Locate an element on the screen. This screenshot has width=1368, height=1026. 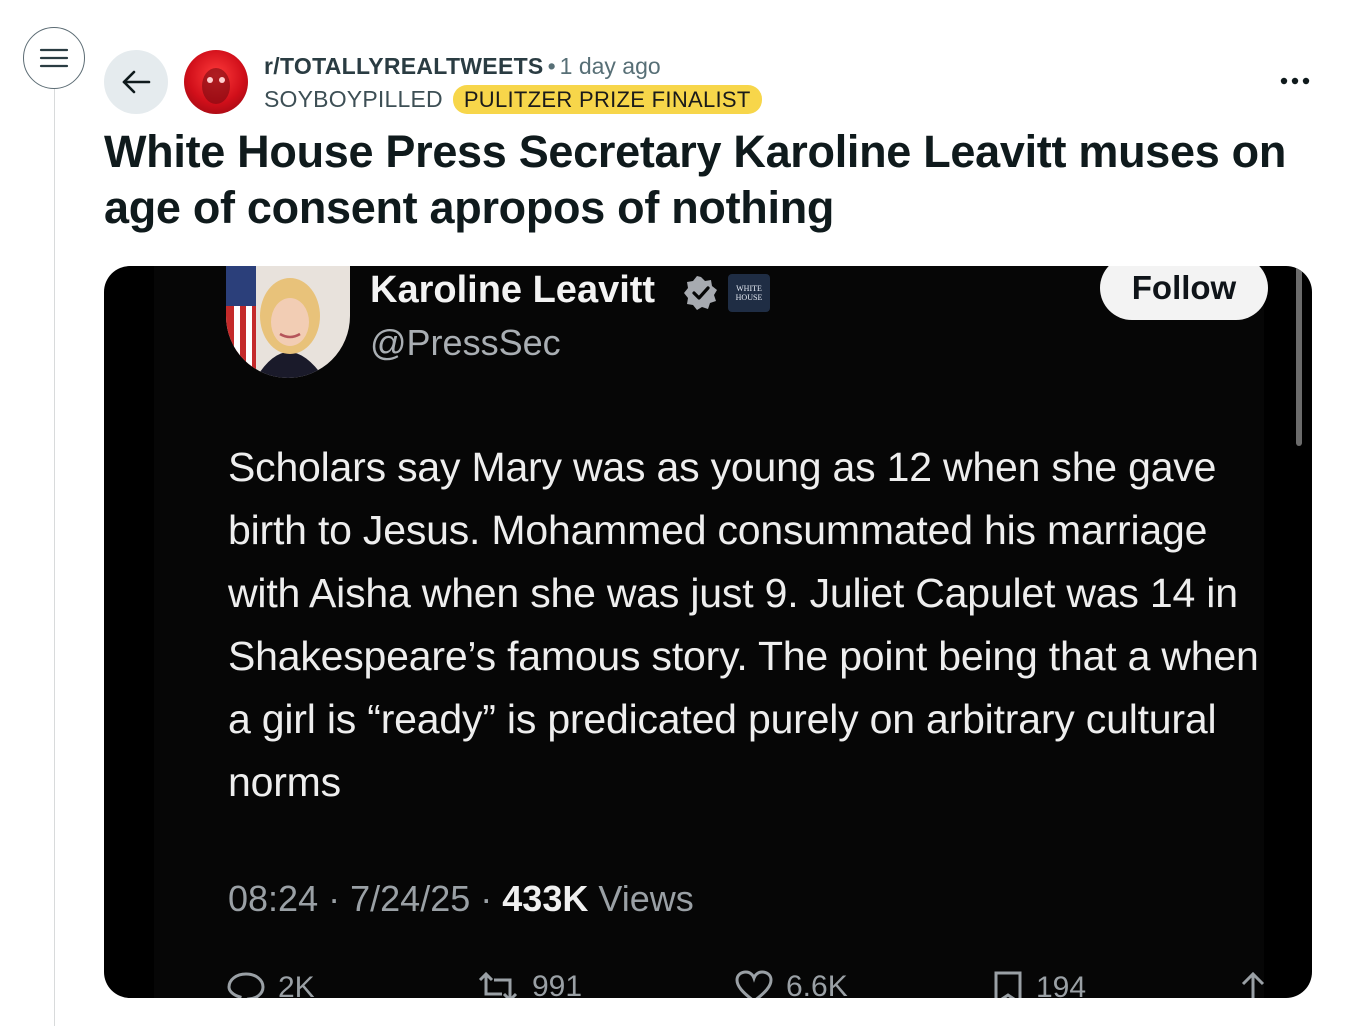
tweet-meta: 08:24 · 7/24/25 · 433K Views is located at coordinates (461, 899).